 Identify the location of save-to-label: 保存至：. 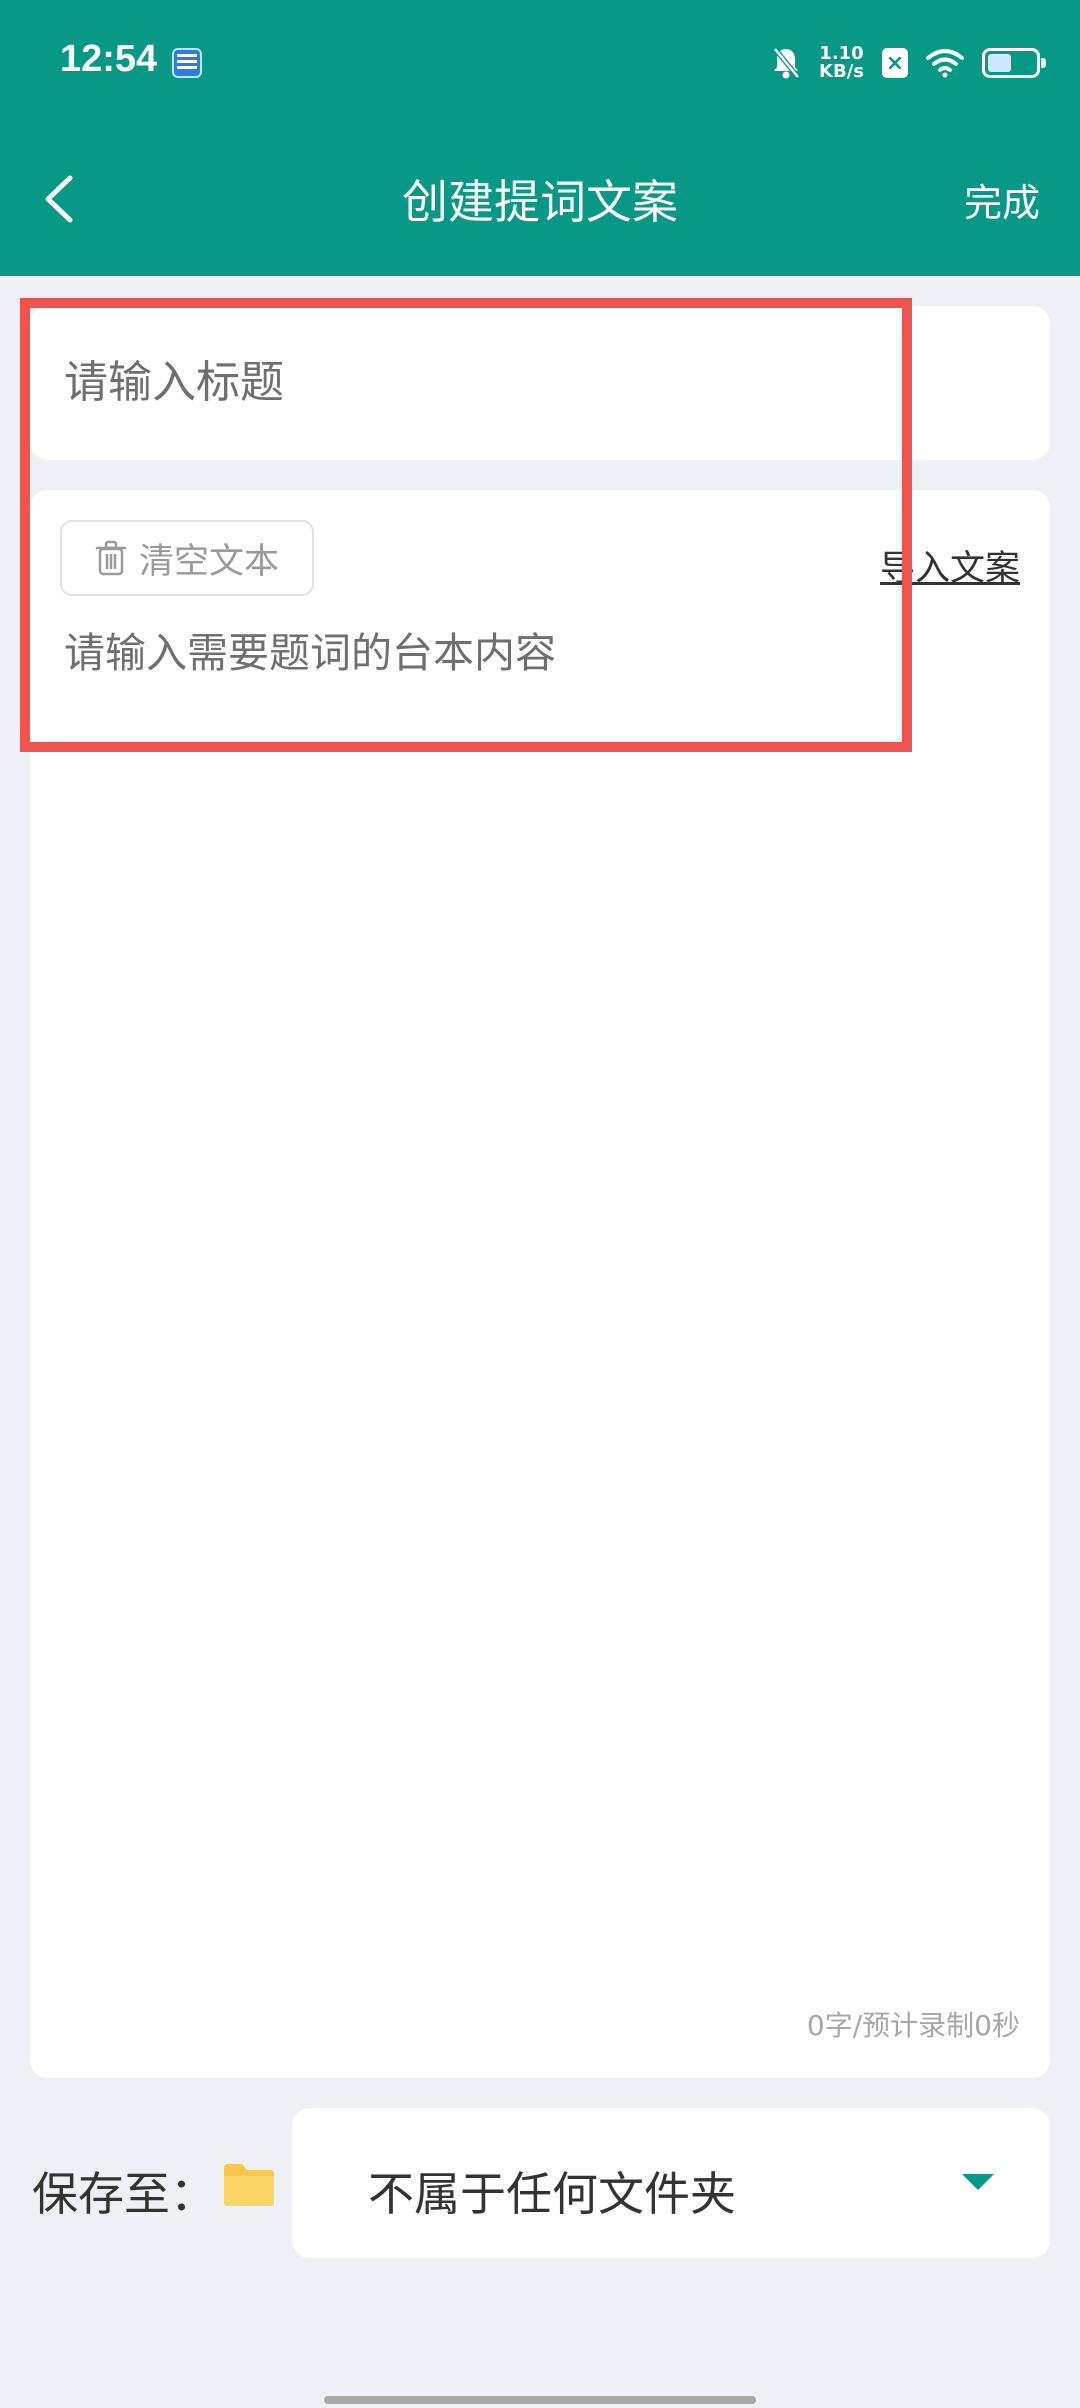
(124, 2194).